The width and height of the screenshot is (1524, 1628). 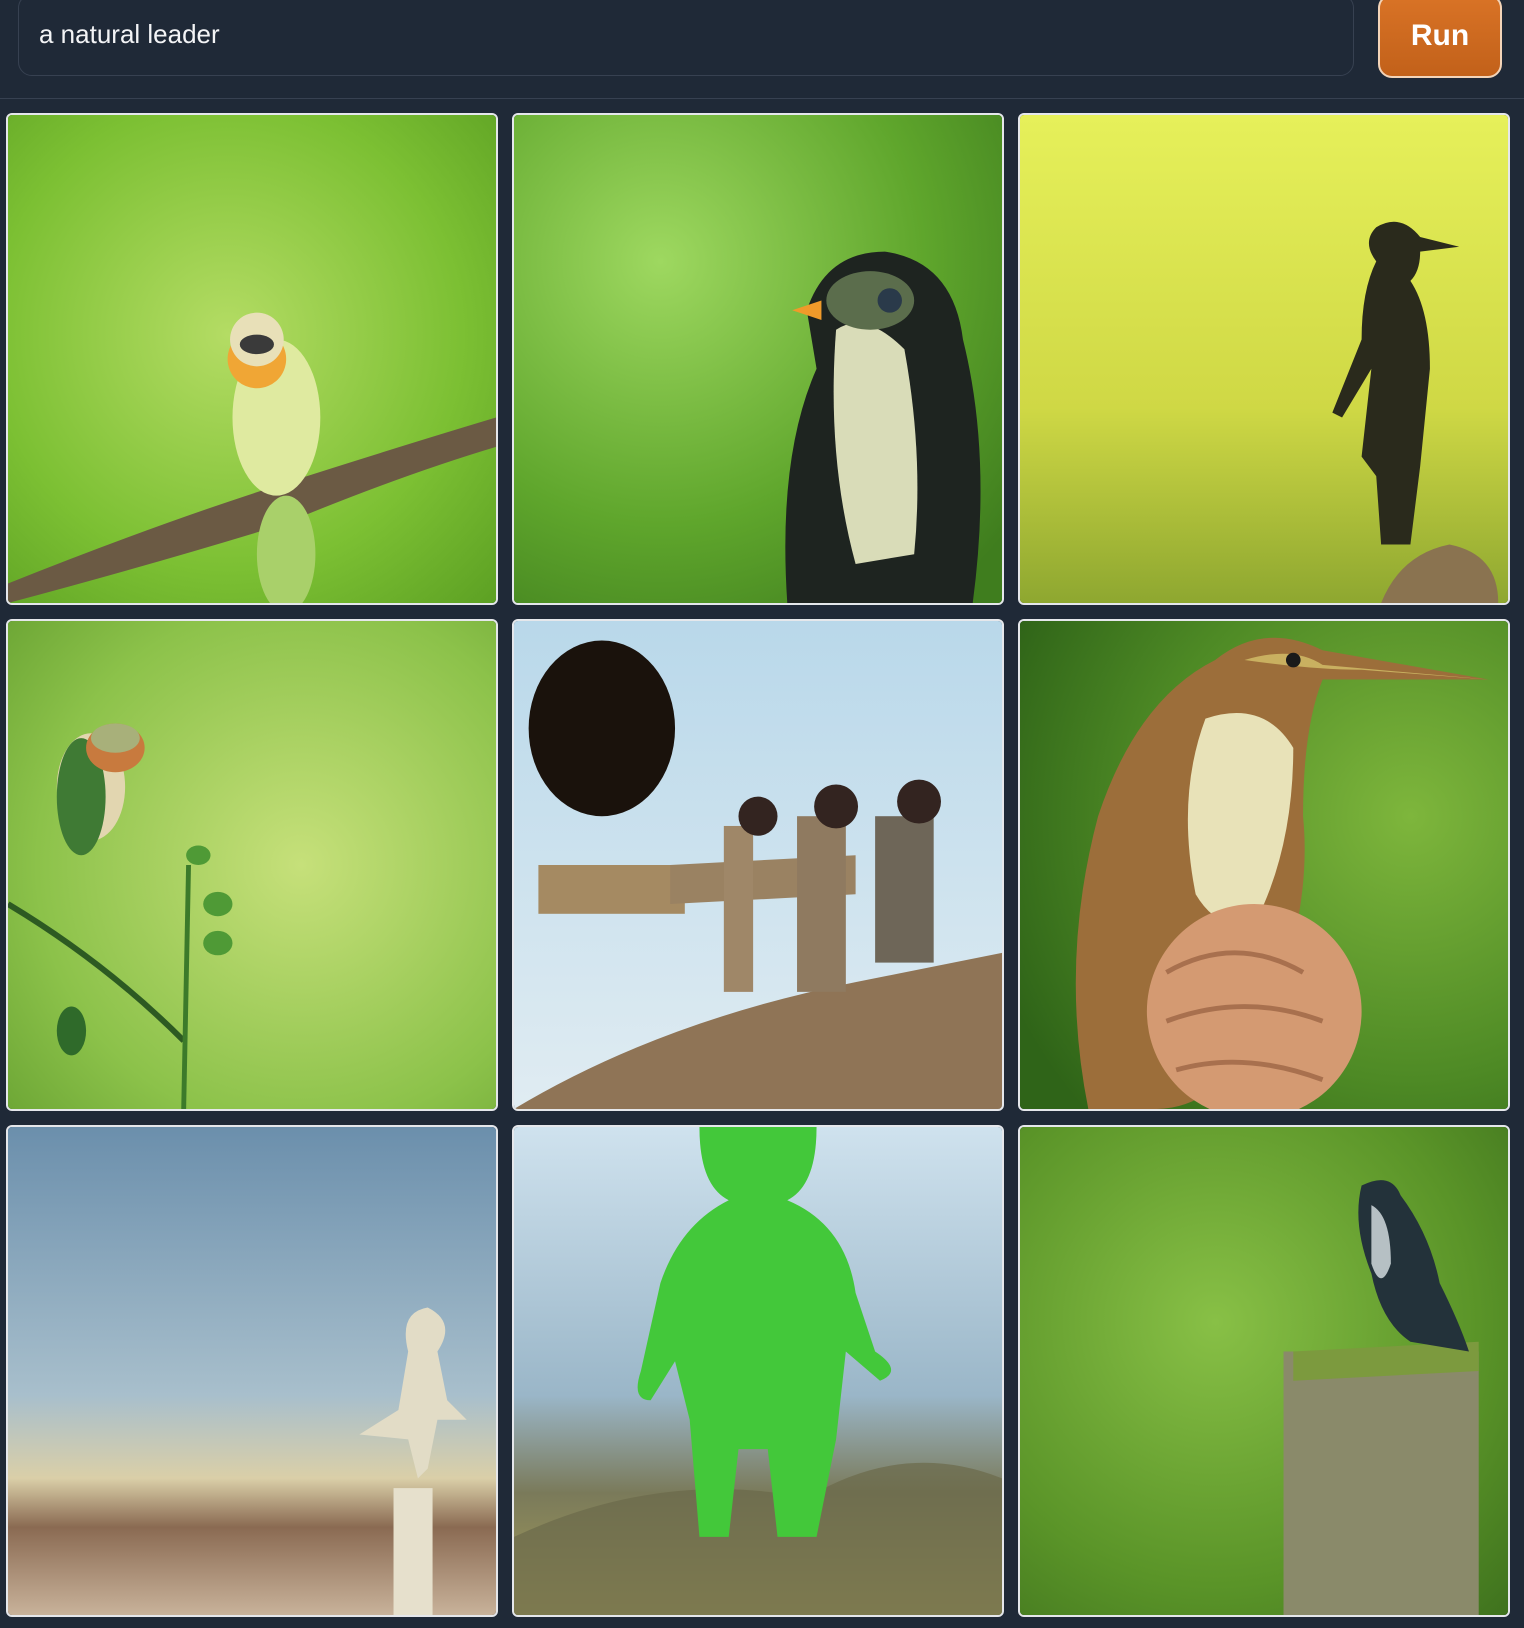 I want to click on prompt-bar: a natural leader Run, so click(x=762, y=49).